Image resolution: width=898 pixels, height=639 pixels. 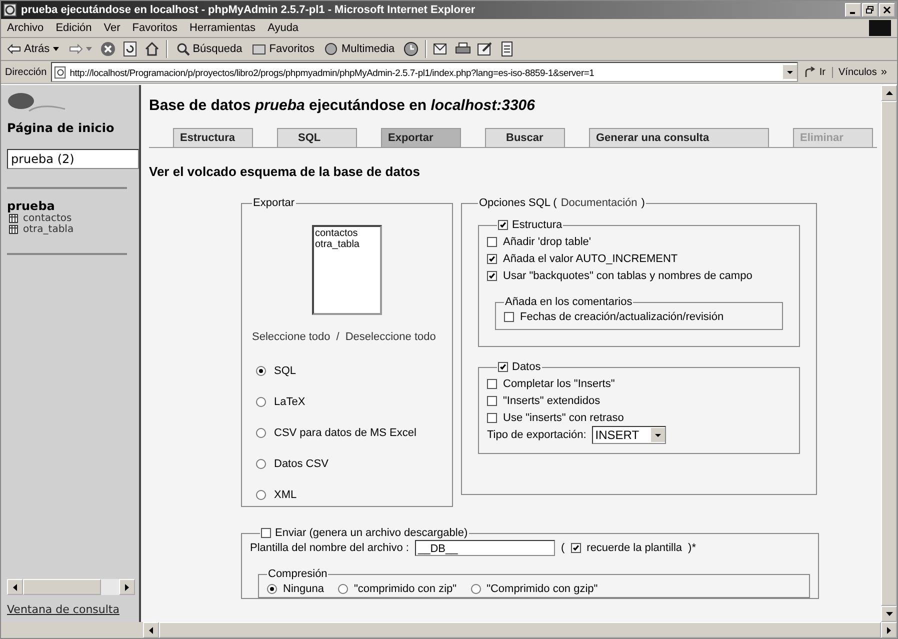 I want to click on stop-icon, so click(x=108, y=49).